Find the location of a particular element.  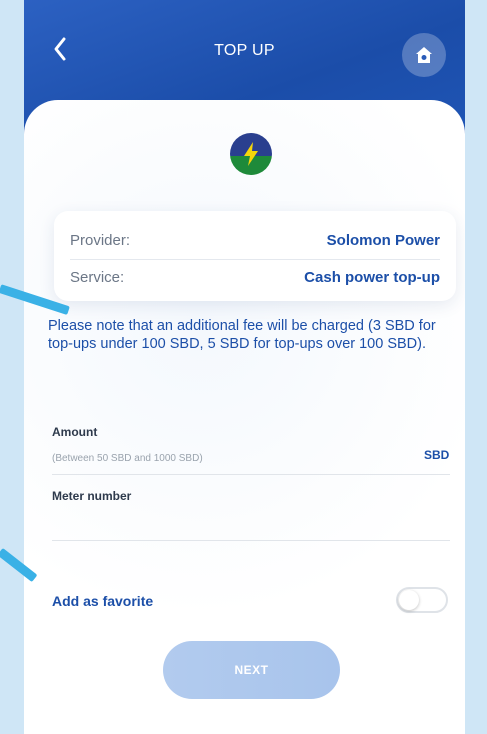

lightning-bolt-icon is located at coordinates (251, 154).